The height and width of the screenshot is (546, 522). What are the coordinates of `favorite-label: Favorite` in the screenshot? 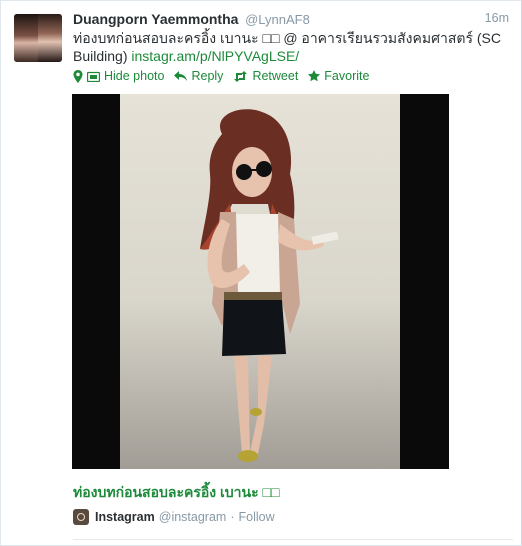 It's located at (347, 76).